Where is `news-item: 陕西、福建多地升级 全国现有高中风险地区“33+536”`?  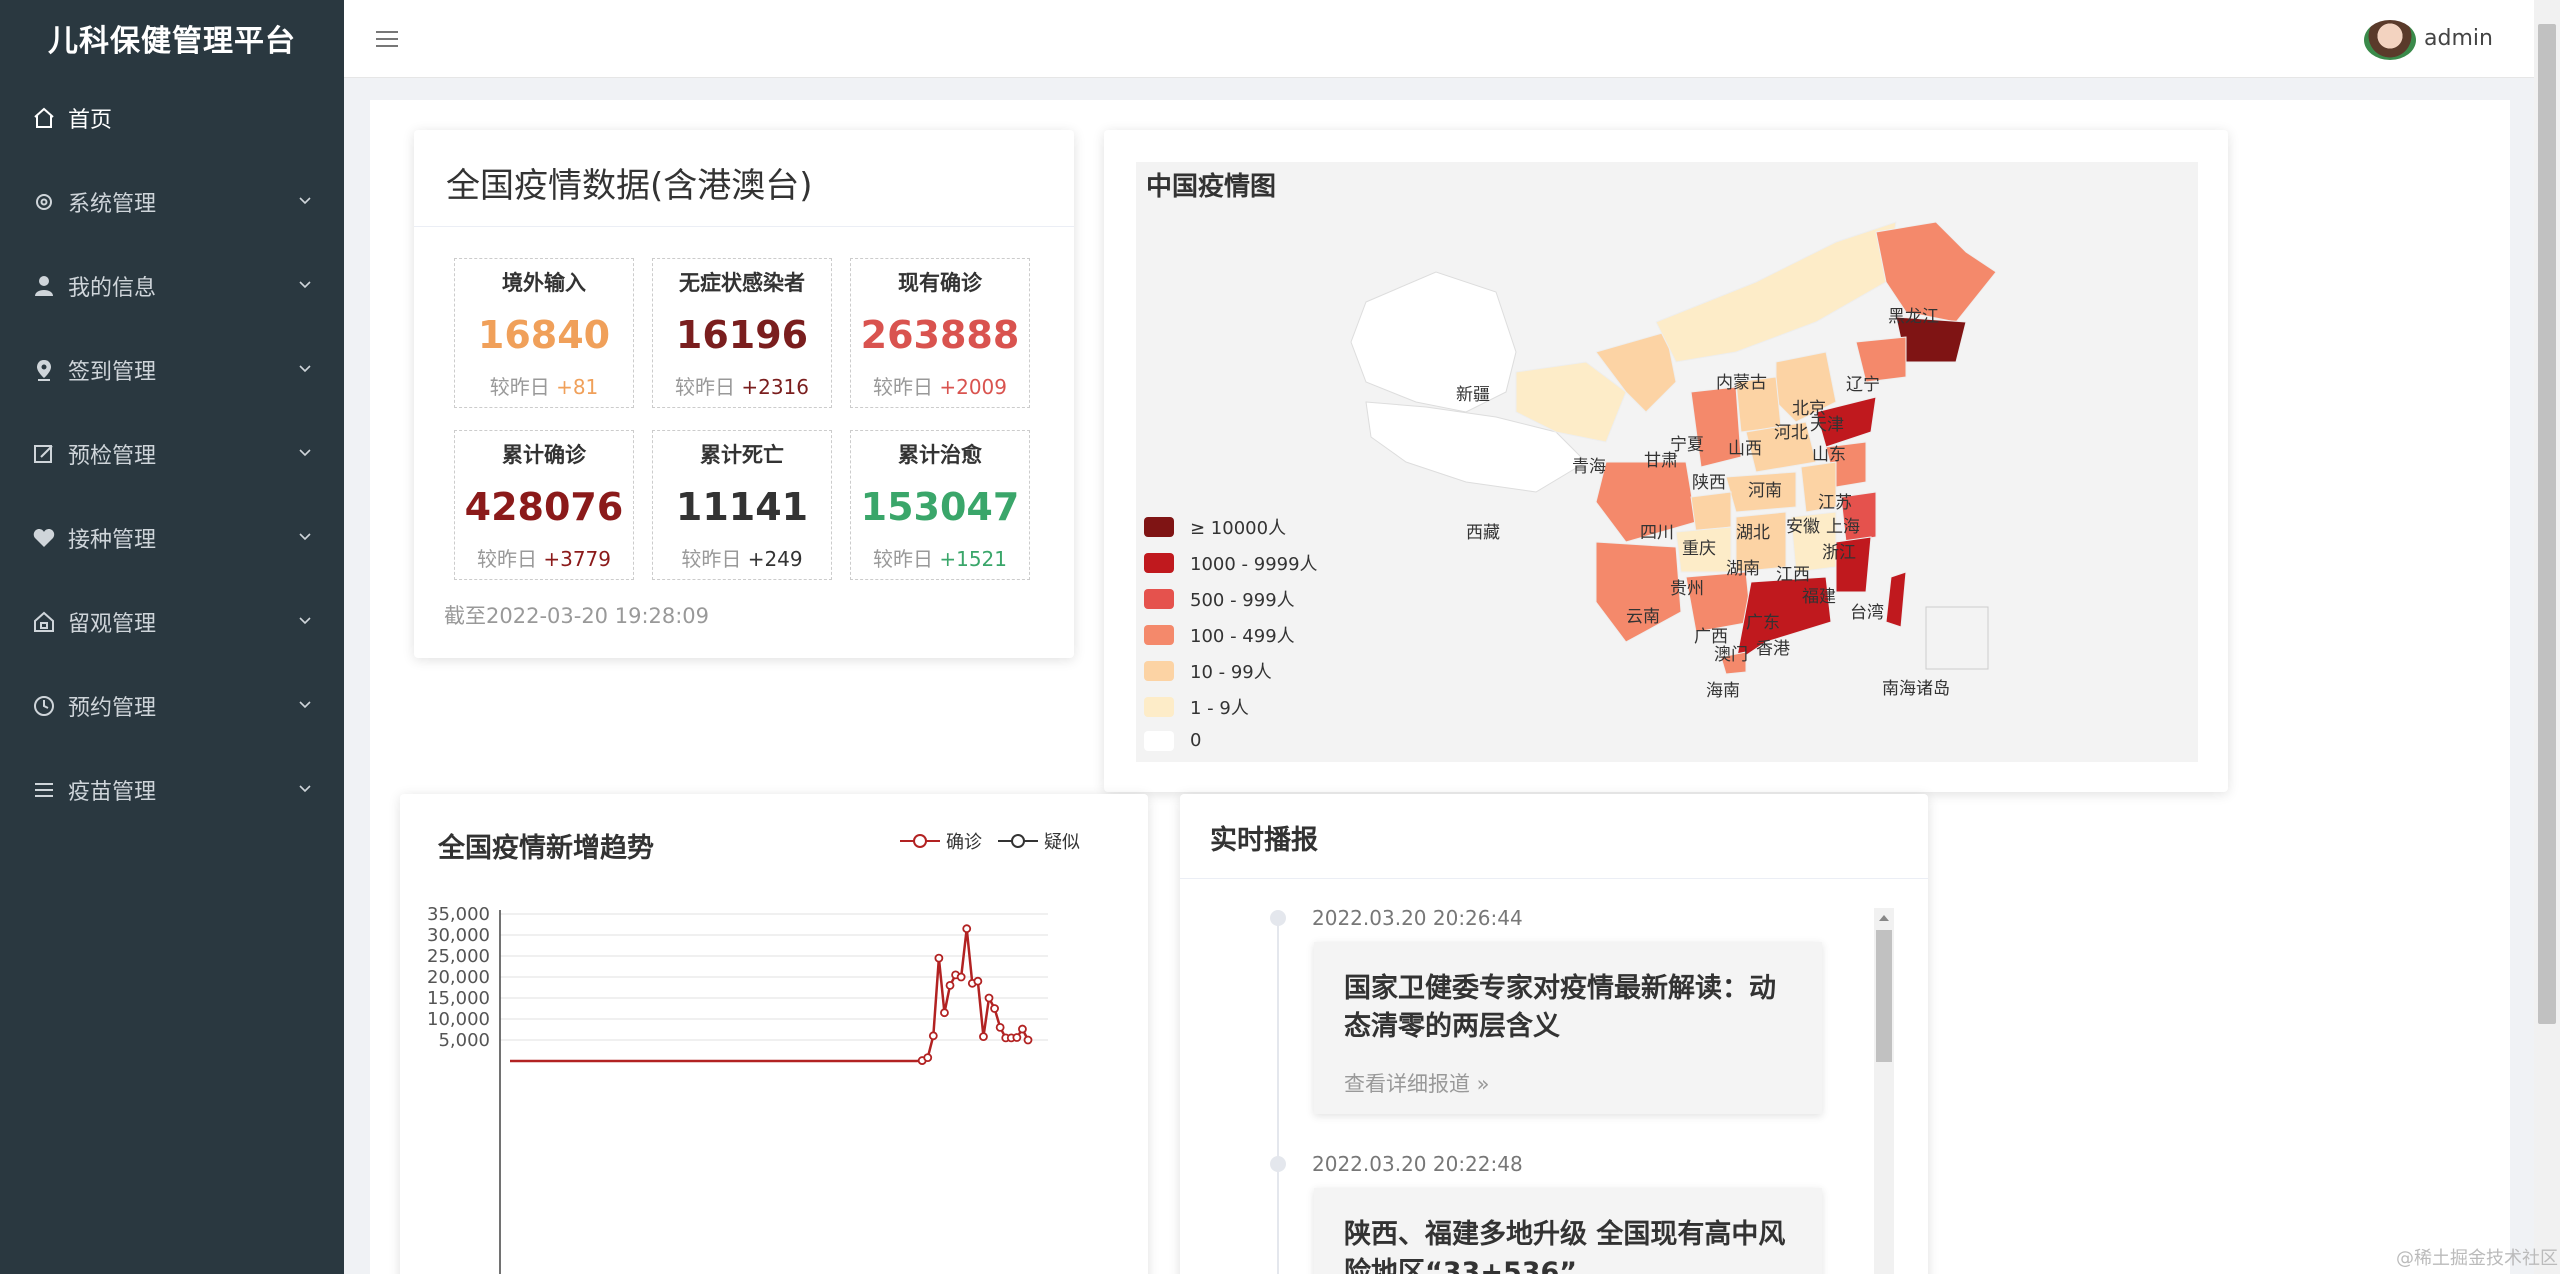 news-item: 陕西、福建多地升级 全国现有高中风险地区“33+536” is located at coordinates (1568, 1231).